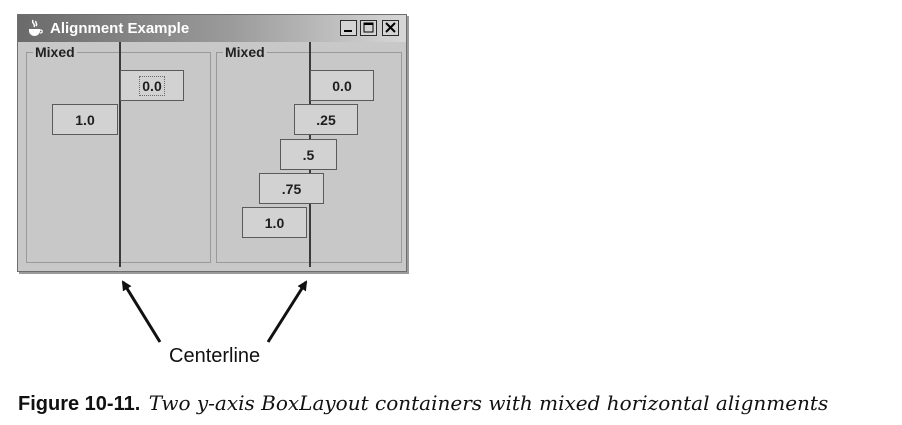 The image size is (902, 425). I want to click on right-centerline-arrow, so click(287, 311).